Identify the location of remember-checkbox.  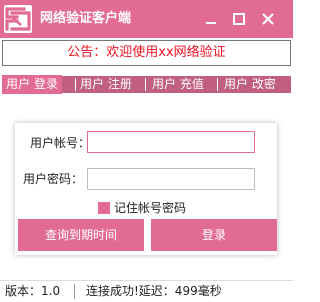
(104, 208).